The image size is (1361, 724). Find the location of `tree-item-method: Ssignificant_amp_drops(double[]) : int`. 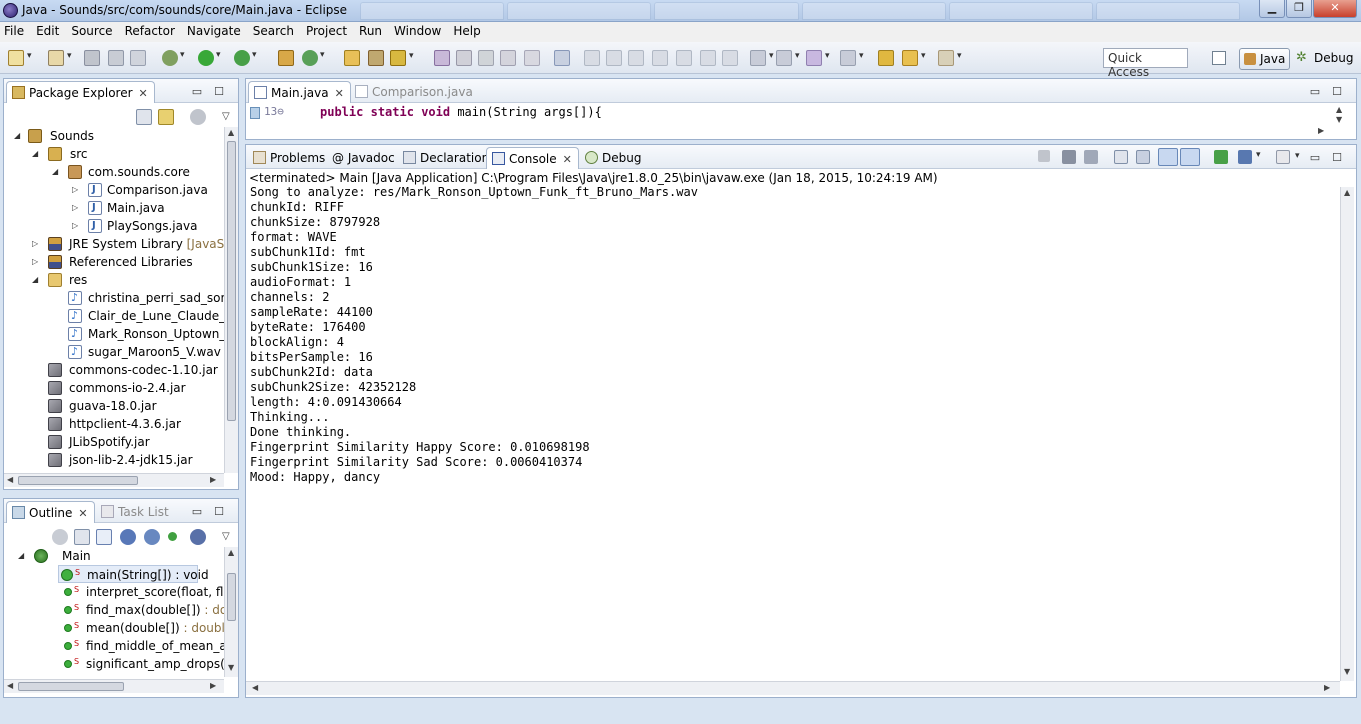

tree-item-method: Ssignificant_amp_drops(double[]) : int is located at coordinates (141, 664).